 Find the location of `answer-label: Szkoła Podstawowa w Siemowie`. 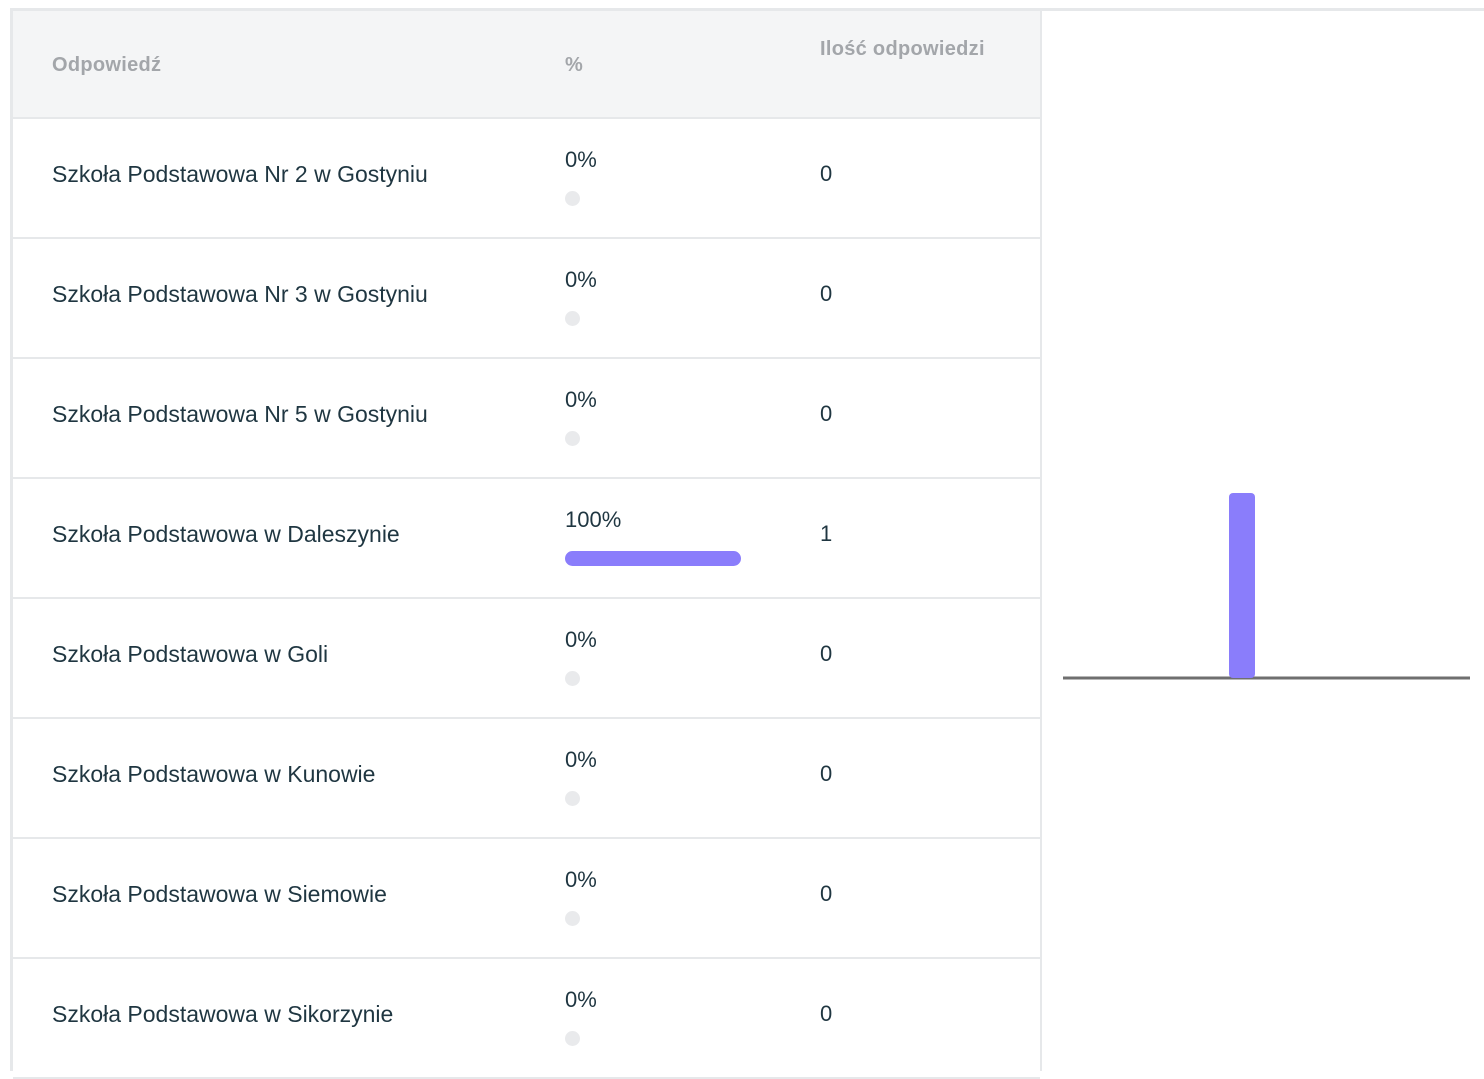

answer-label: Szkoła Podstawowa w Siemowie is located at coordinates (219, 894).